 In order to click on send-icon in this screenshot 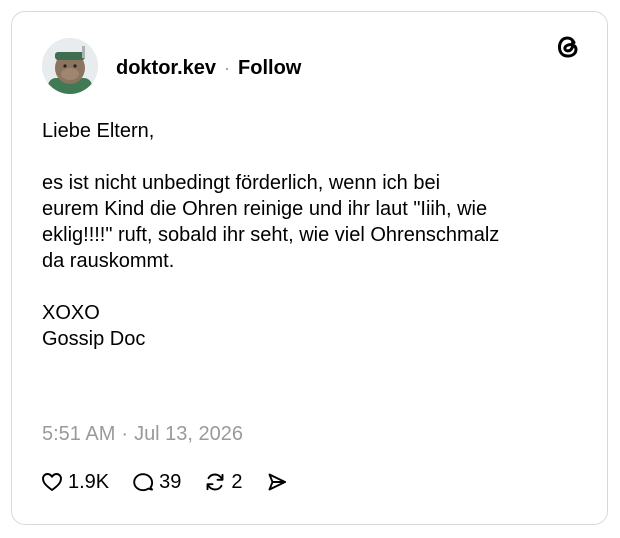, I will do `click(277, 482)`.